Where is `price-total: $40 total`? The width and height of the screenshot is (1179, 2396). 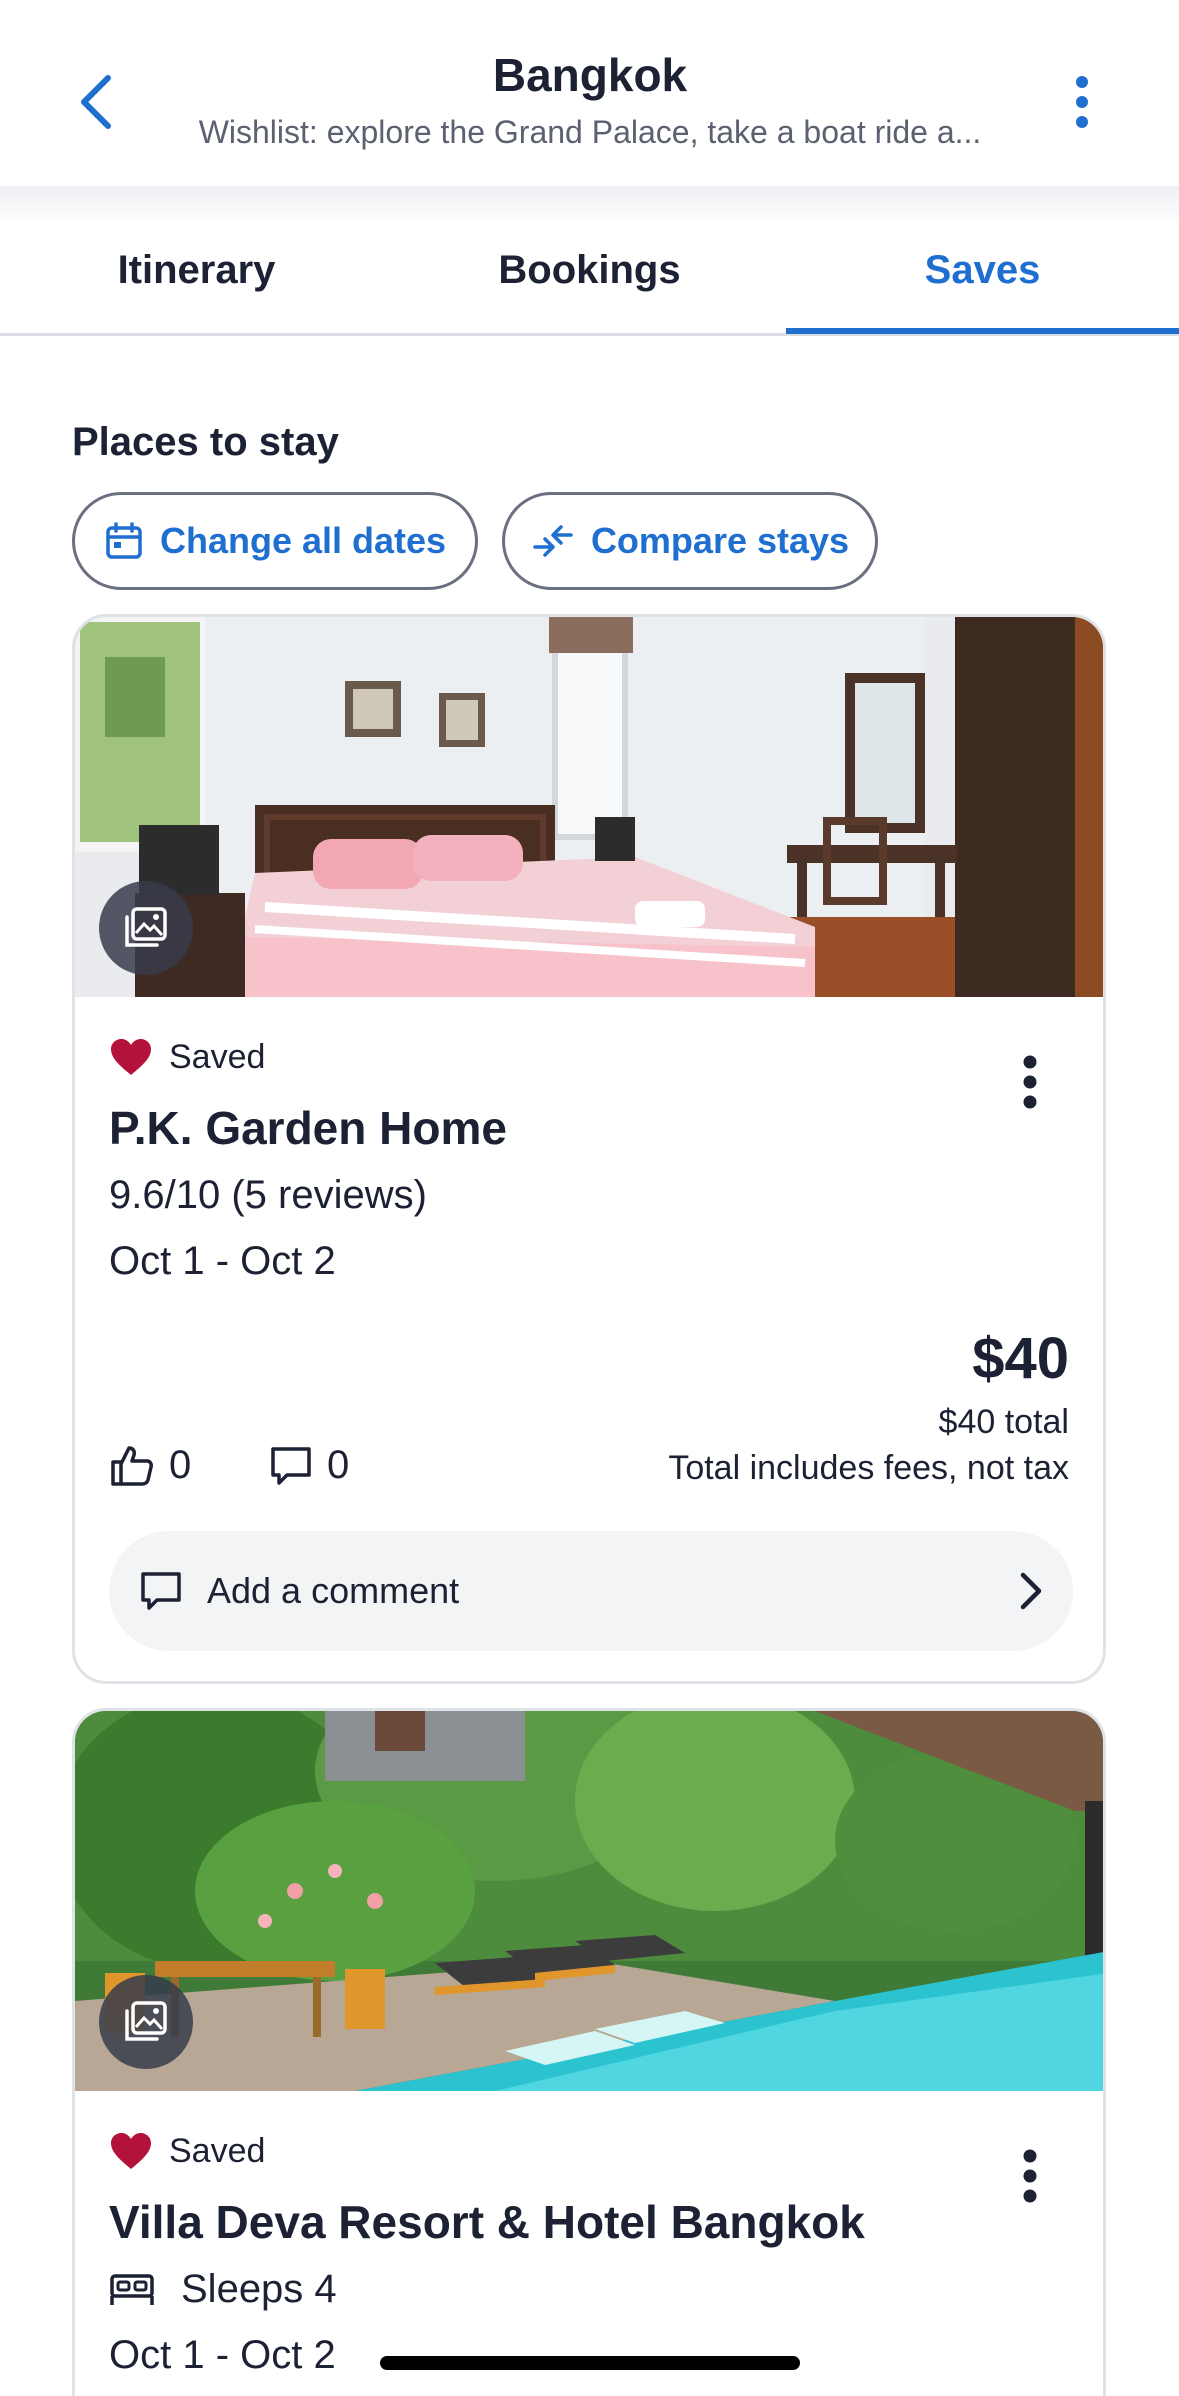 price-total: $40 total is located at coordinates (1003, 1422).